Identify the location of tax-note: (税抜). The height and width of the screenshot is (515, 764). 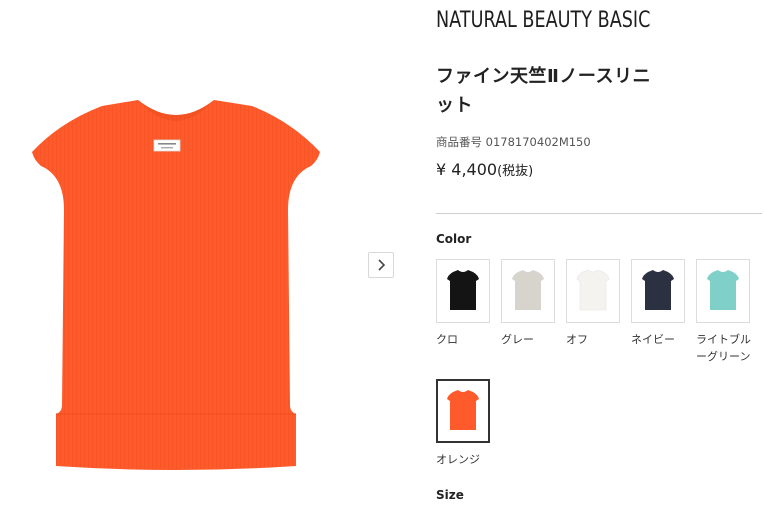
(515, 171).